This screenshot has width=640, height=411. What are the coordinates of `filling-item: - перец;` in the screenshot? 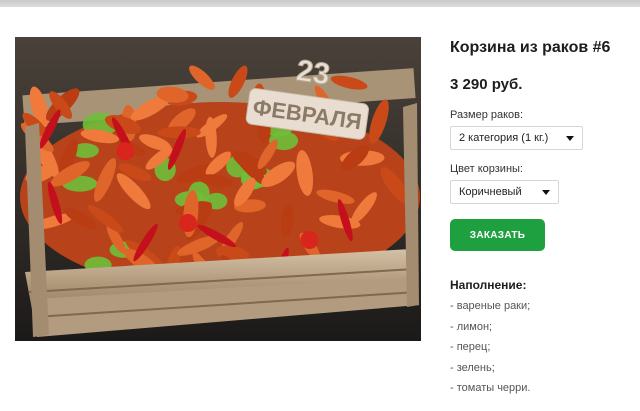 It's located at (470, 347).